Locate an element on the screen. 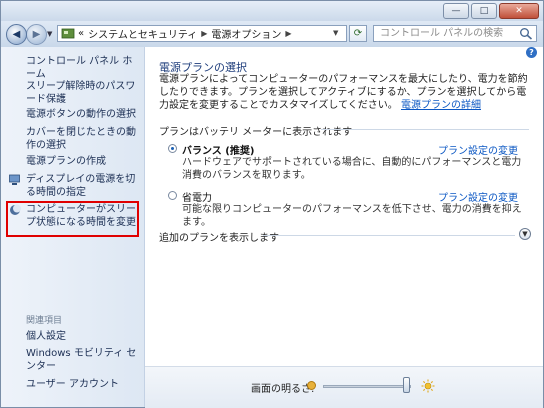  sidebar-item-power-button: 電源ボタンの動作の選択 is located at coordinates (82, 114).